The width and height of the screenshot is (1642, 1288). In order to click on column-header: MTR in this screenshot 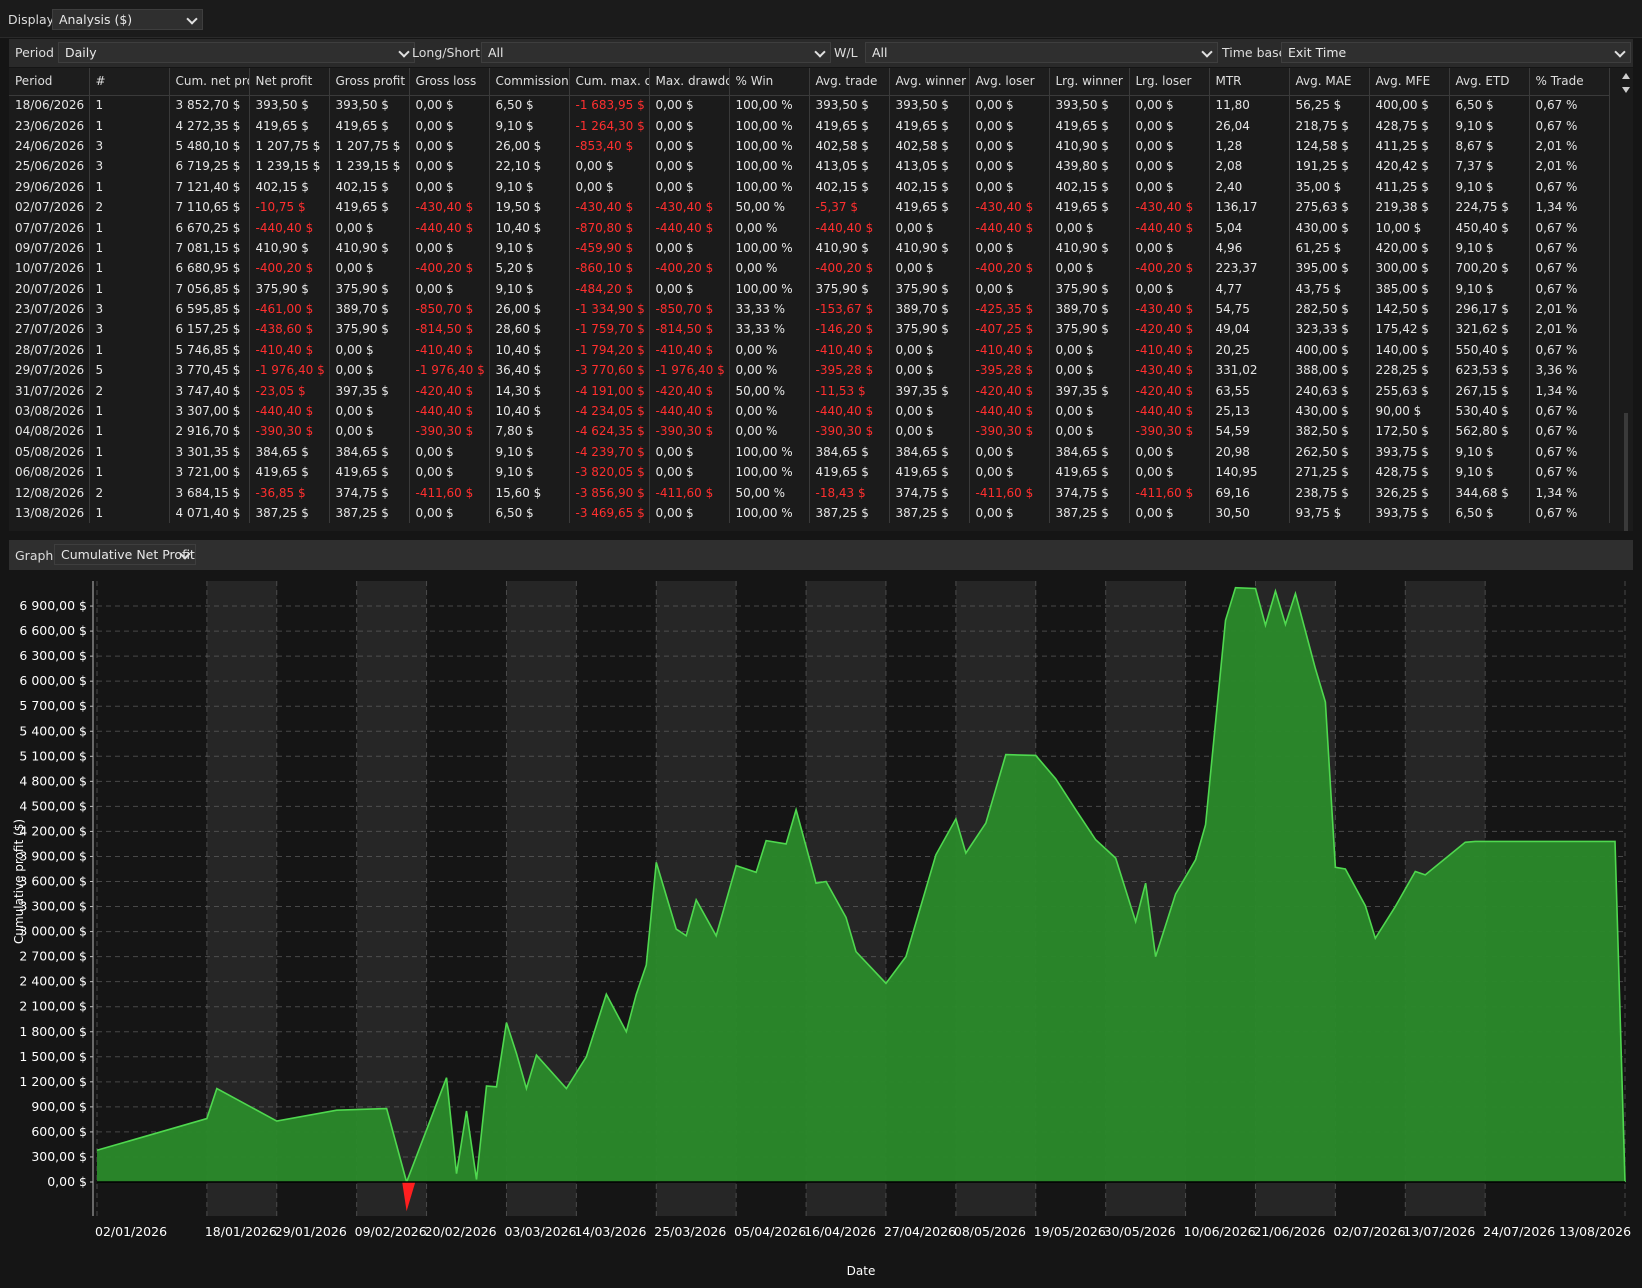, I will do `click(1249, 82)`.